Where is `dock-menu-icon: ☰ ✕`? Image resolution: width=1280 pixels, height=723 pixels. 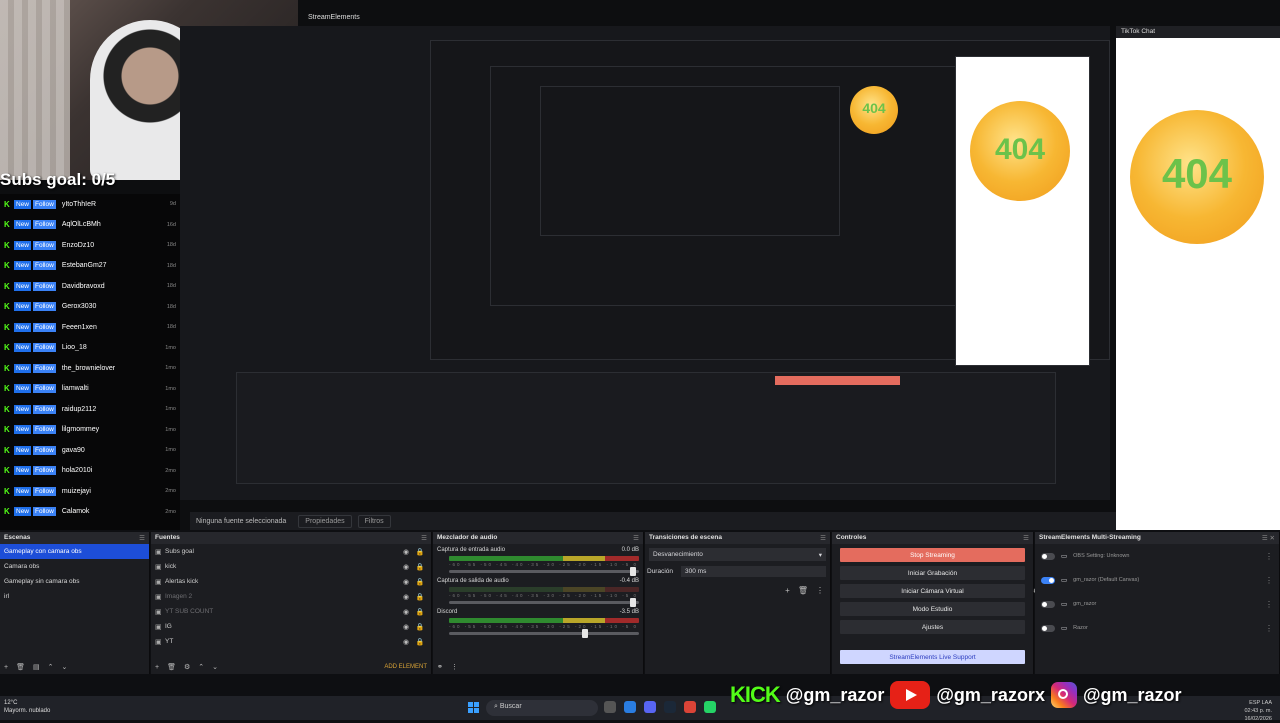 dock-menu-icon: ☰ ✕ is located at coordinates (1268, 538).